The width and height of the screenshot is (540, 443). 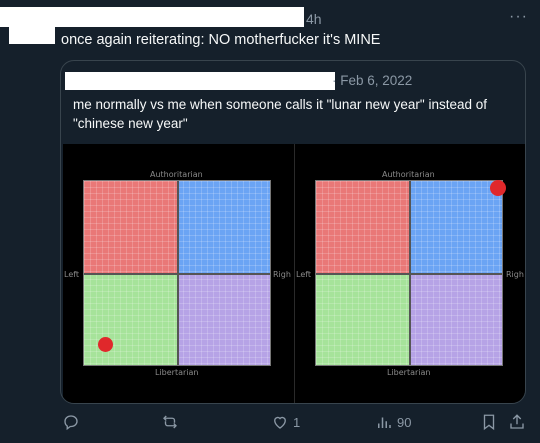 I want to click on bookmark-button, so click(x=489, y=422).